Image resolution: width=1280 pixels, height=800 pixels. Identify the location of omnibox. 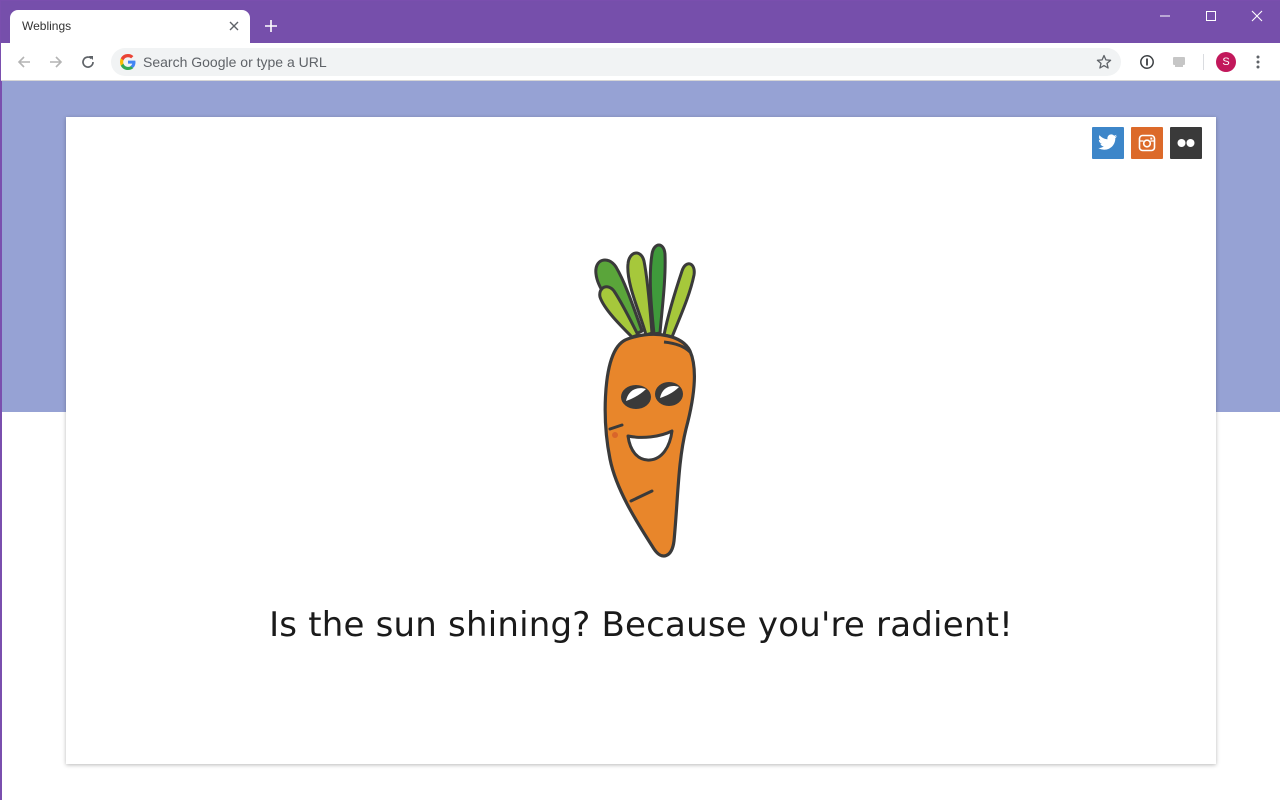
(616, 62).